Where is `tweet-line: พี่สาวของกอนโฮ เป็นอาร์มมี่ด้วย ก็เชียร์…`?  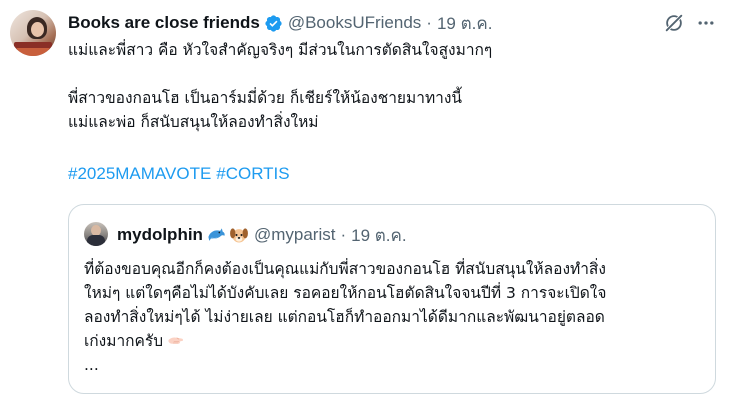
tweet-line: พี่สาวของกอนโฮ เป็นอาร์มมี่ด้วย ก็เชียร์… is located at coordinates (265, 98).